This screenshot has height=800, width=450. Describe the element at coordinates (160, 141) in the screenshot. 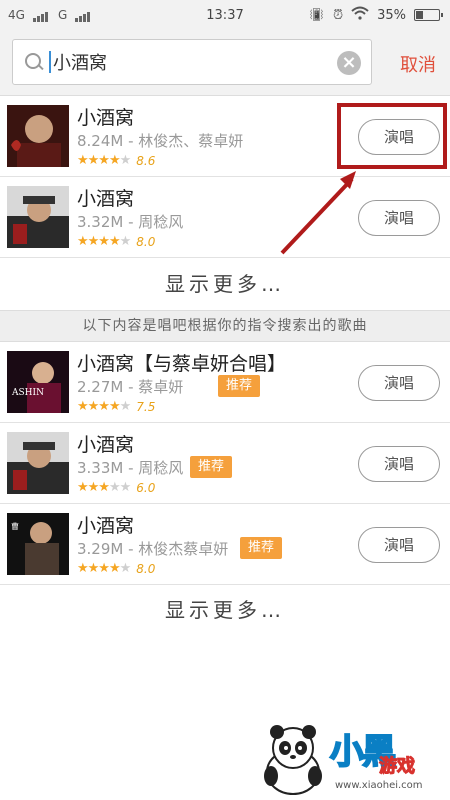

I see `song-meta: 8.24M - 林俊杰、蔡卓妍` at that location.